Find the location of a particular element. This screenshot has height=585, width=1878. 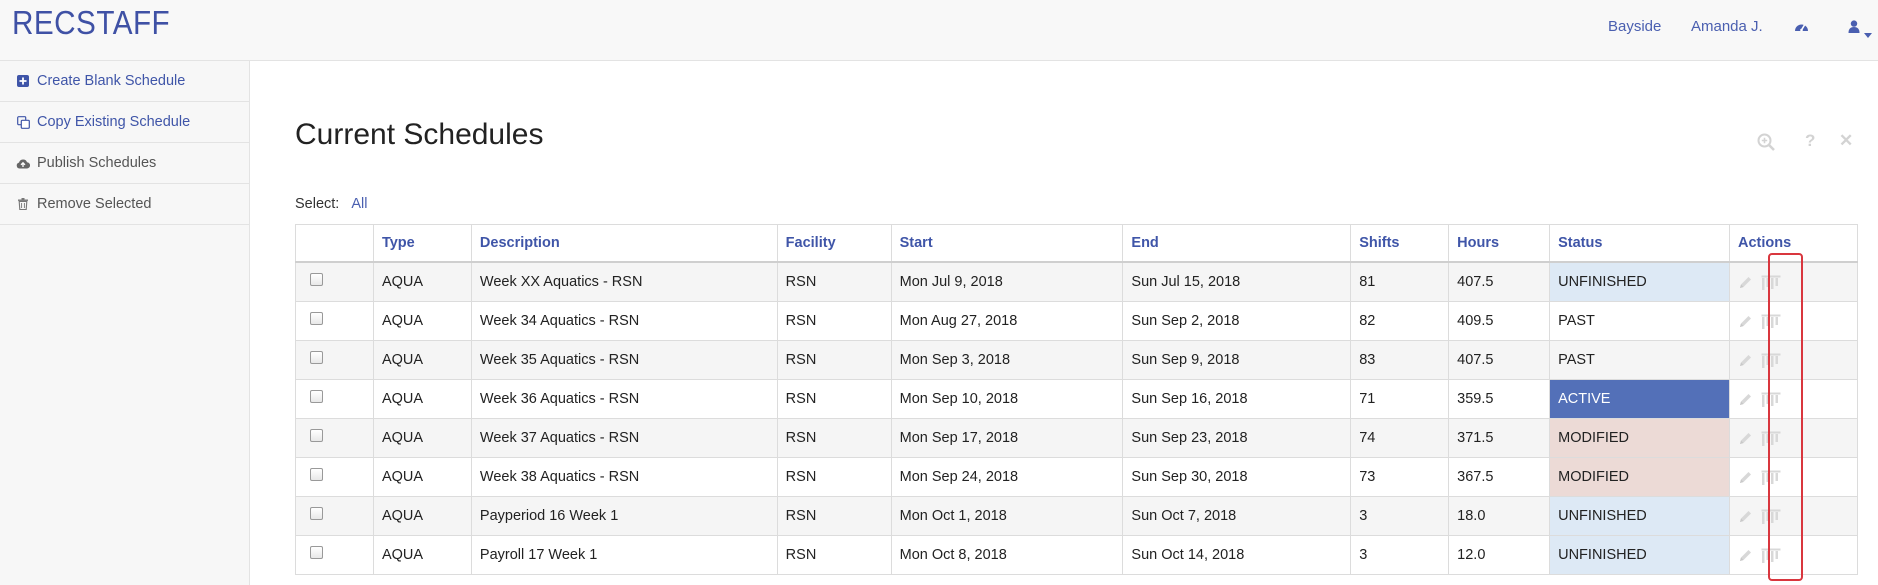

select-line: Select: All is located at coordinates (331, 204).